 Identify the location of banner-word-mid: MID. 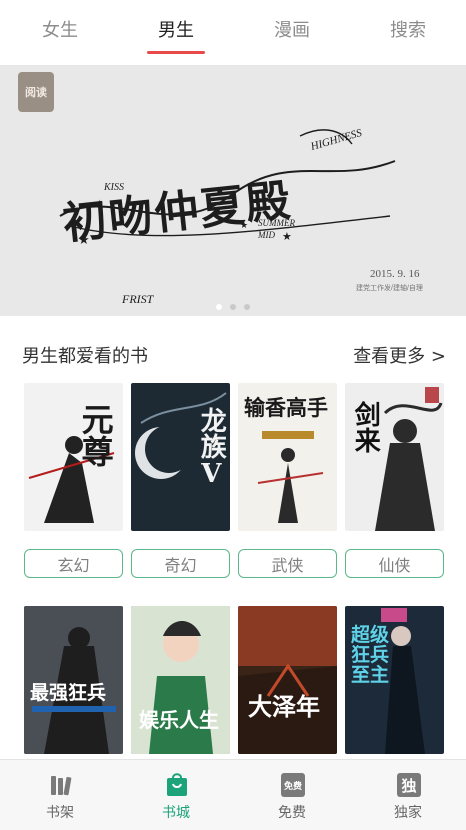
(266, 235).